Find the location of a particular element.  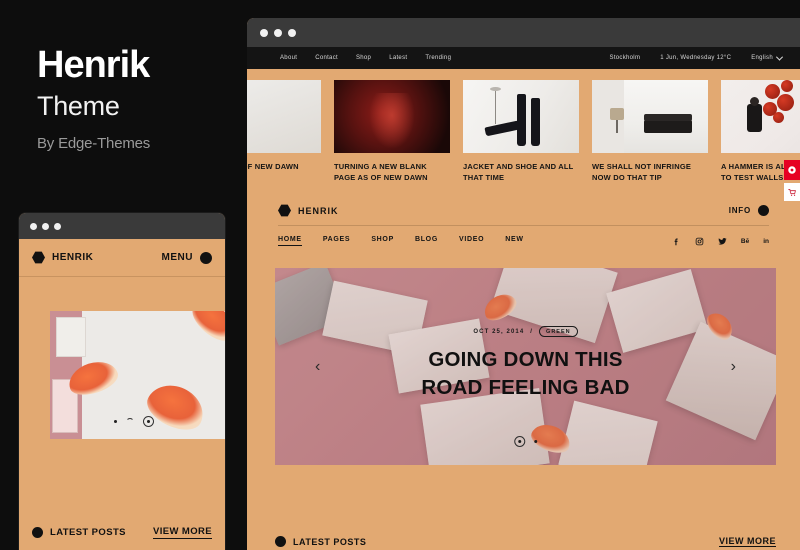

ticker-card: PAGE AS OF NEW DAWN is located at coordinates (284, 132).